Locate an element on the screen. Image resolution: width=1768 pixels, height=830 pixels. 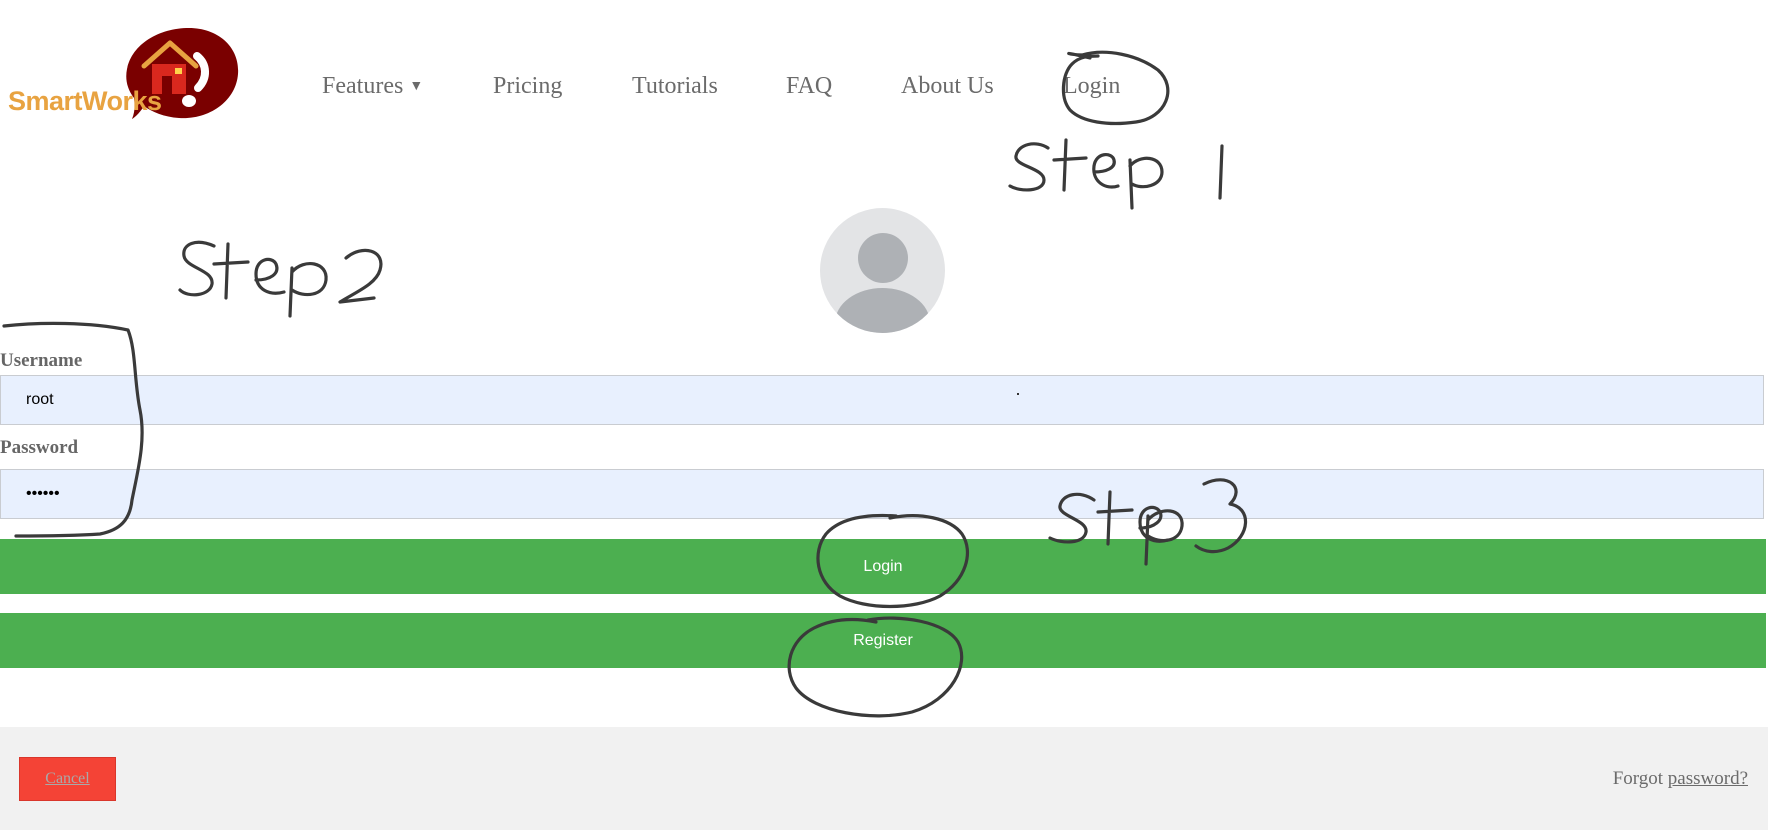
avatar-shoulders is located at coordinates (882, 310).